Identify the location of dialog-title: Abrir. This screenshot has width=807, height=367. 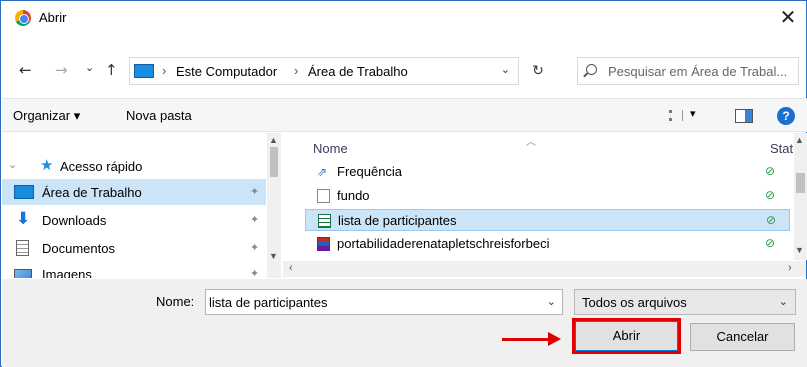
(53, 17).